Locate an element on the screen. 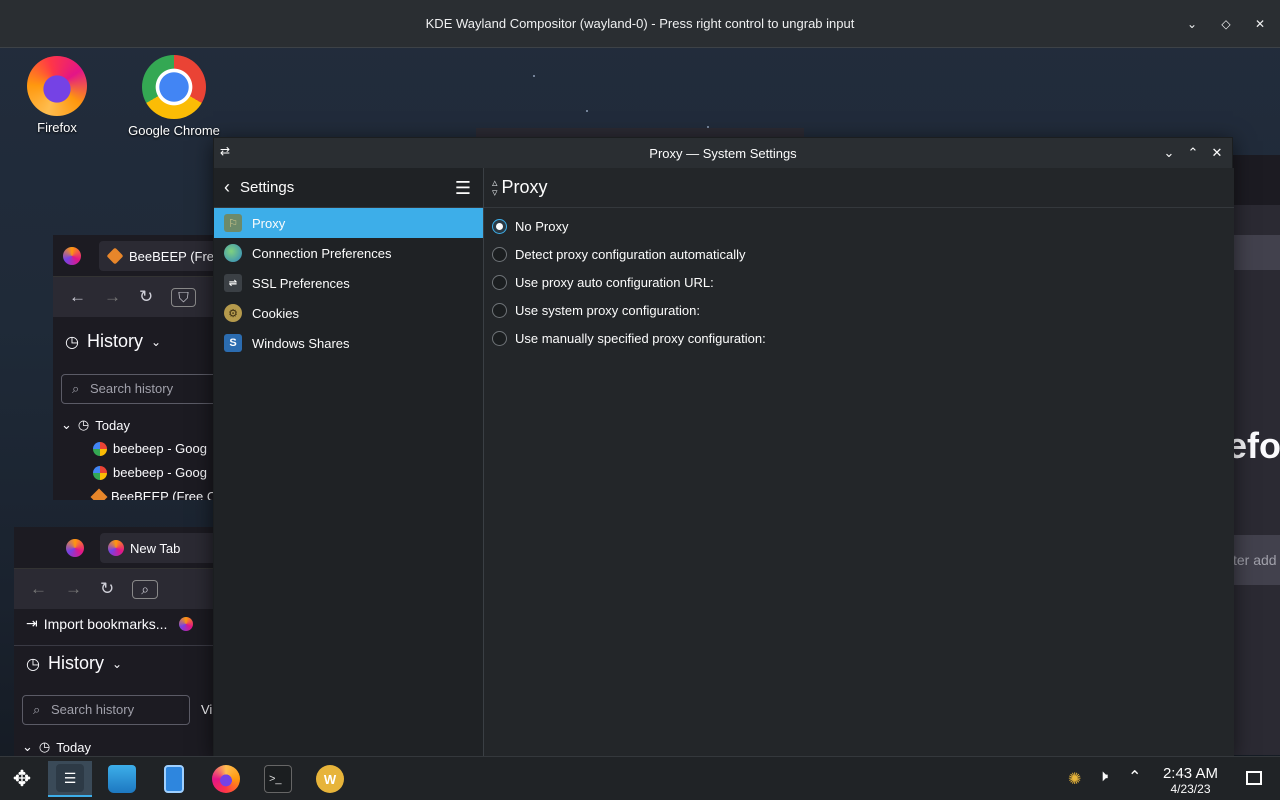  option-no-proxy: No Proxy is located at coordinates (859, 226).